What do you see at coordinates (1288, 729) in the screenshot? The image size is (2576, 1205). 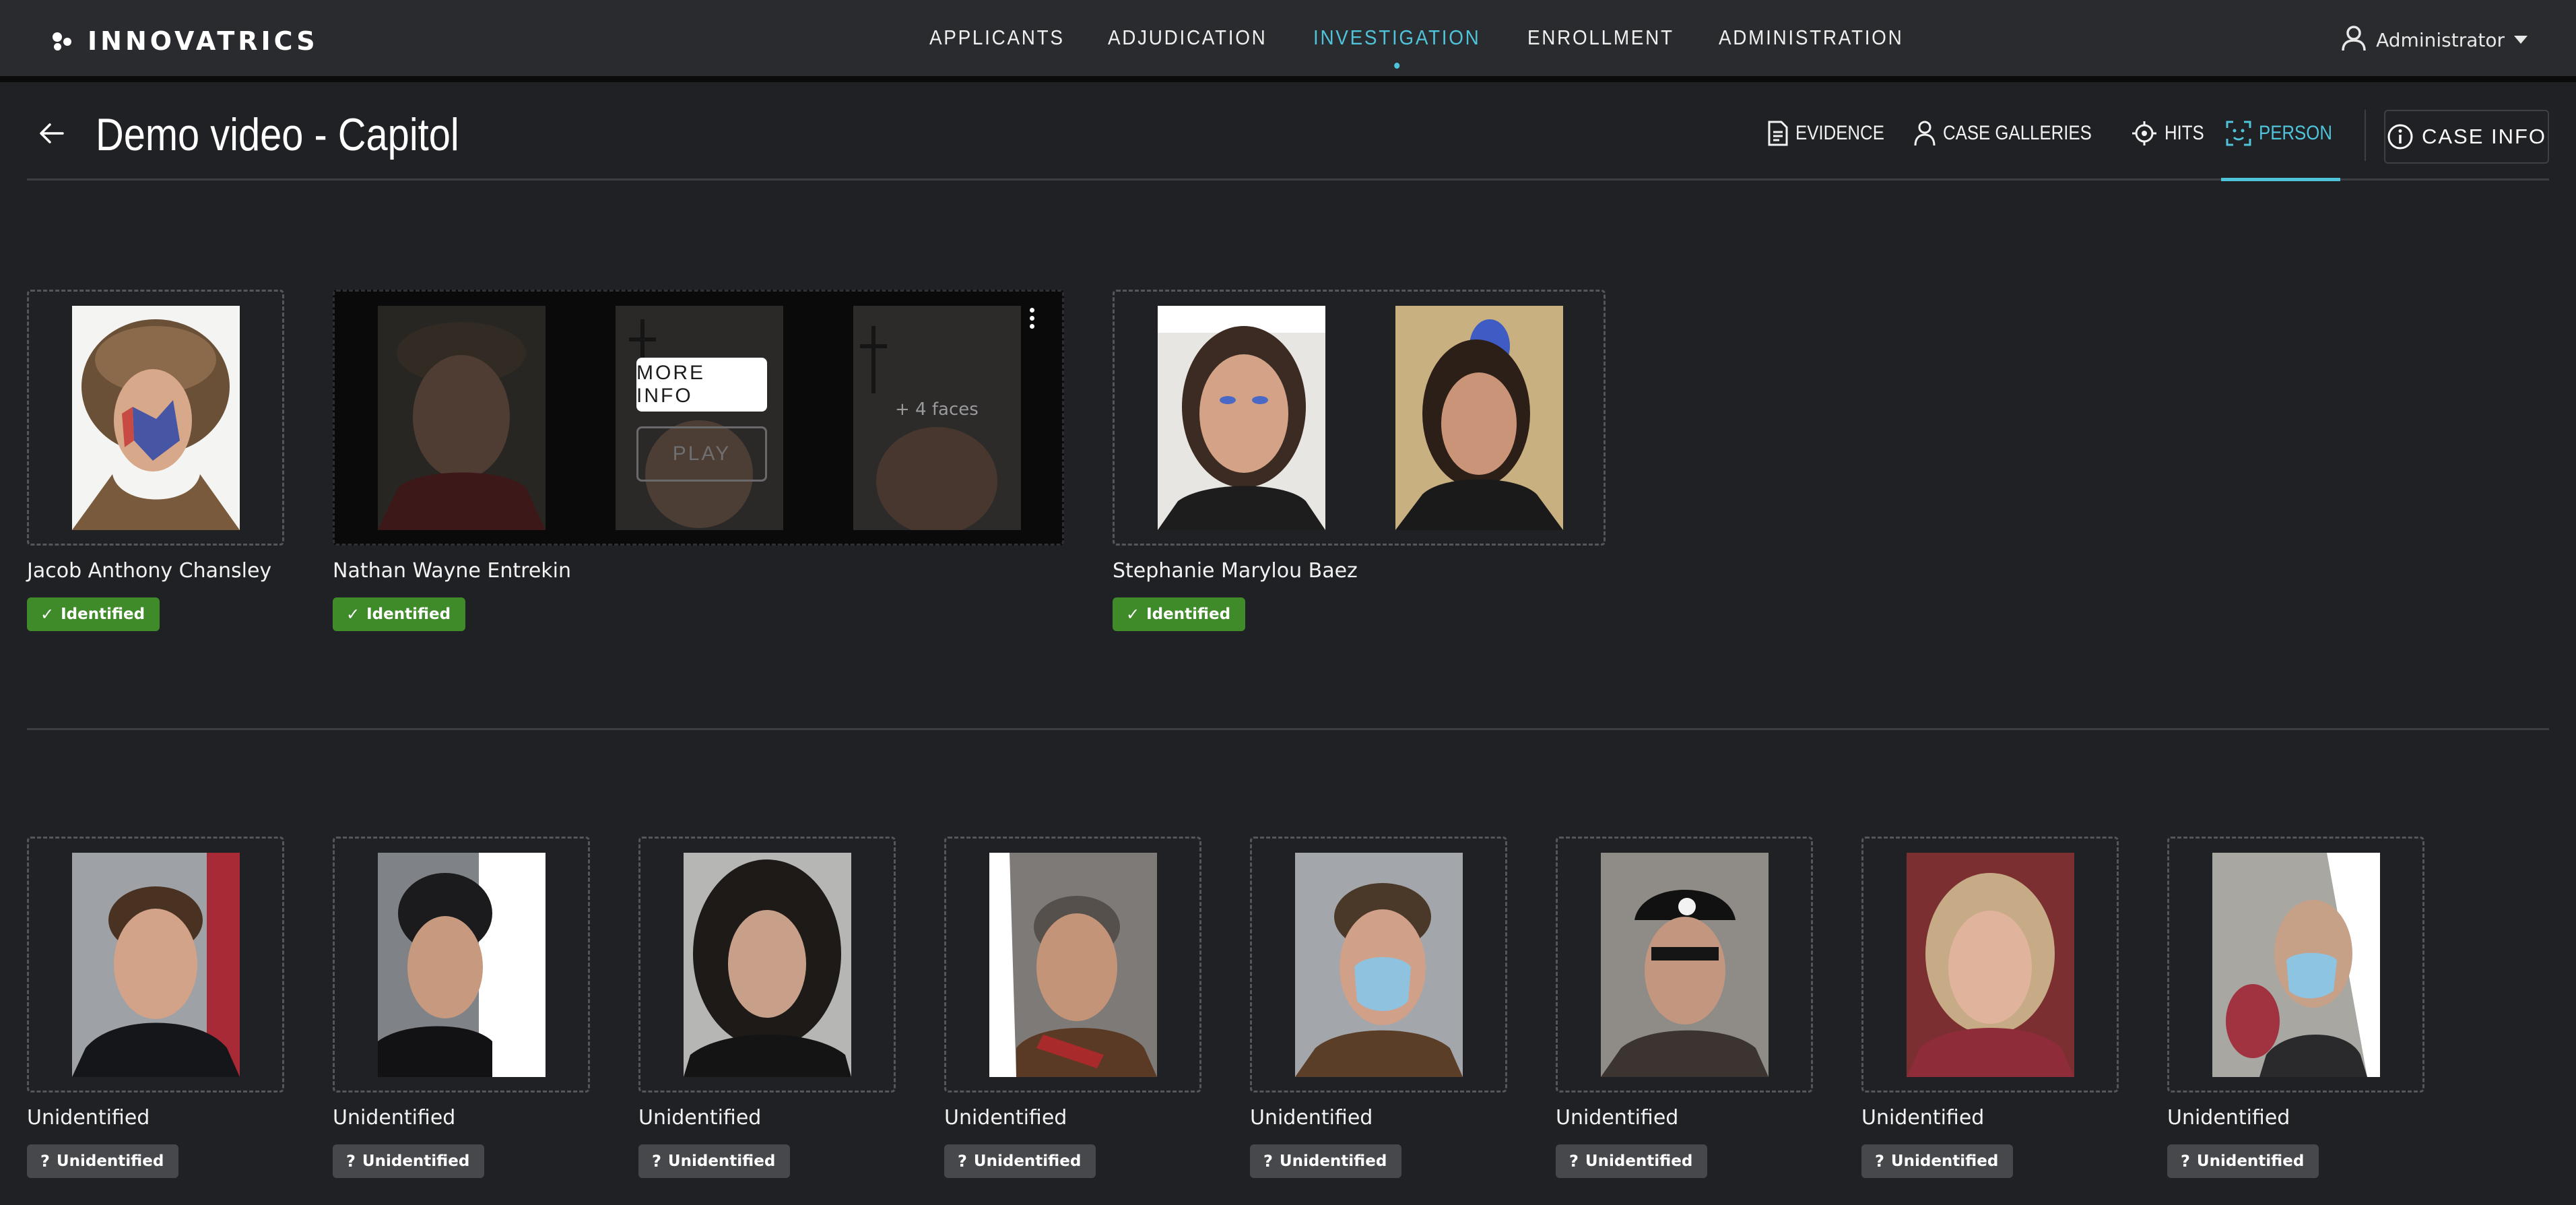 I see `section-divider` at bounding box center [1288, 729].